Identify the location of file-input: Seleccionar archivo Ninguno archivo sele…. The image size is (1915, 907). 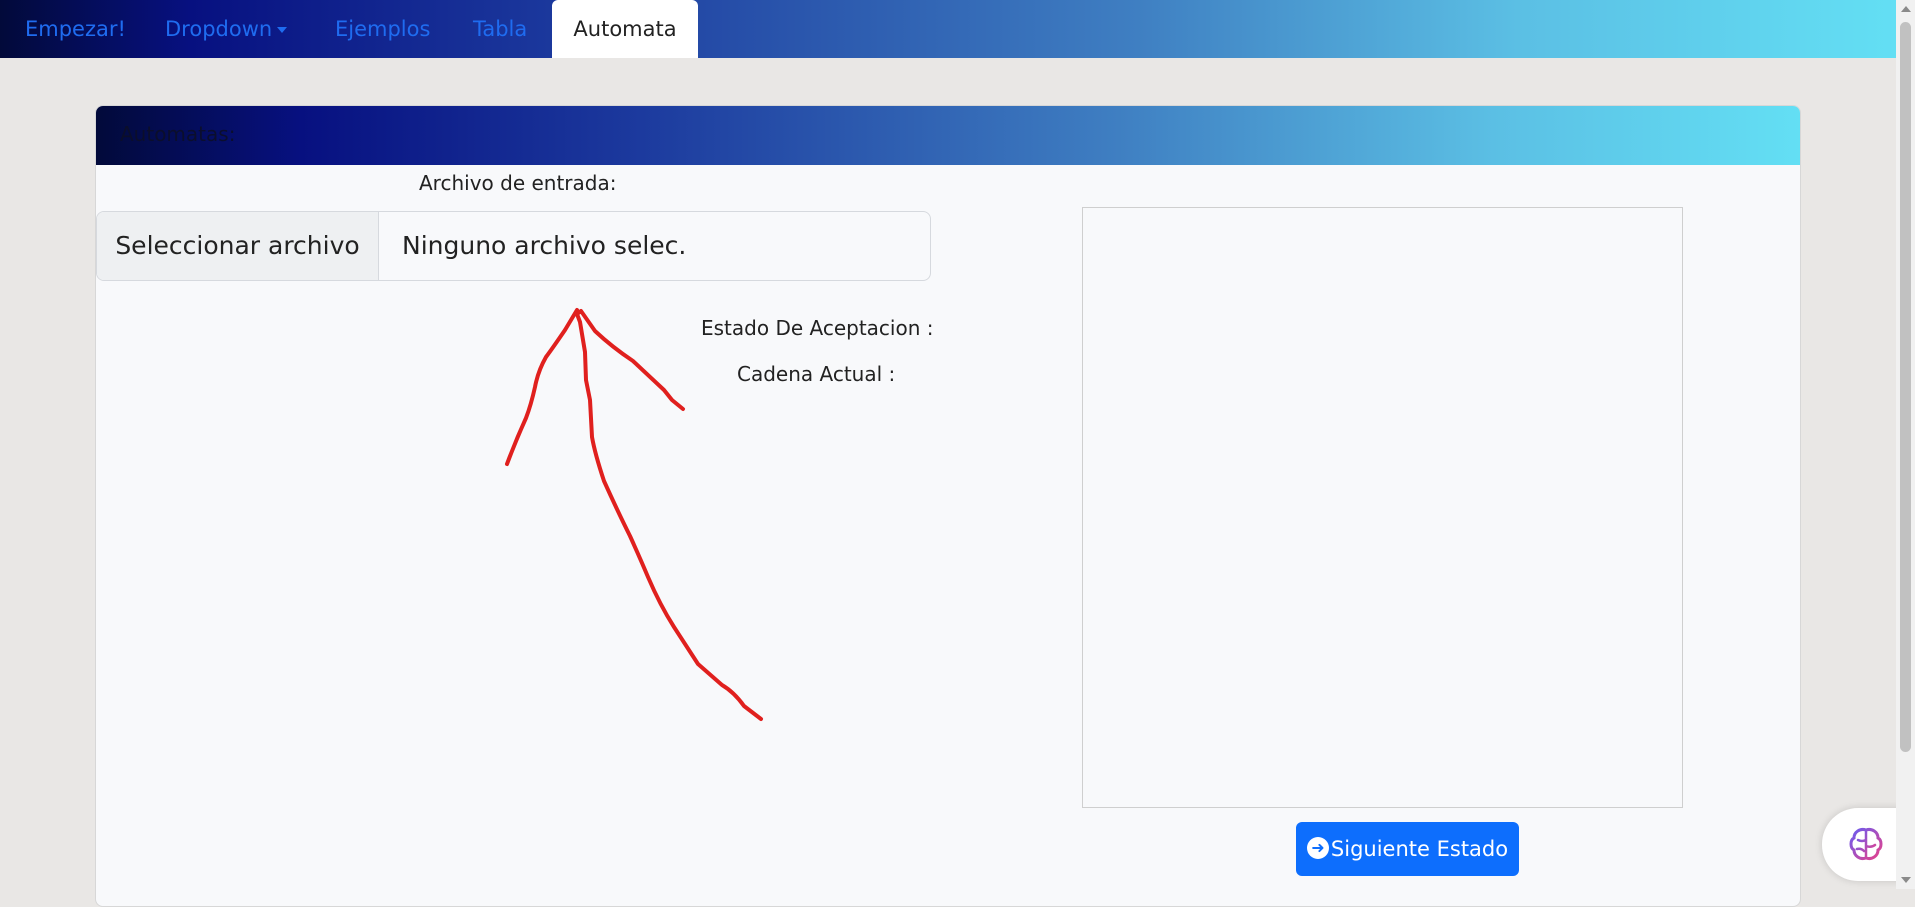
(513, 246).